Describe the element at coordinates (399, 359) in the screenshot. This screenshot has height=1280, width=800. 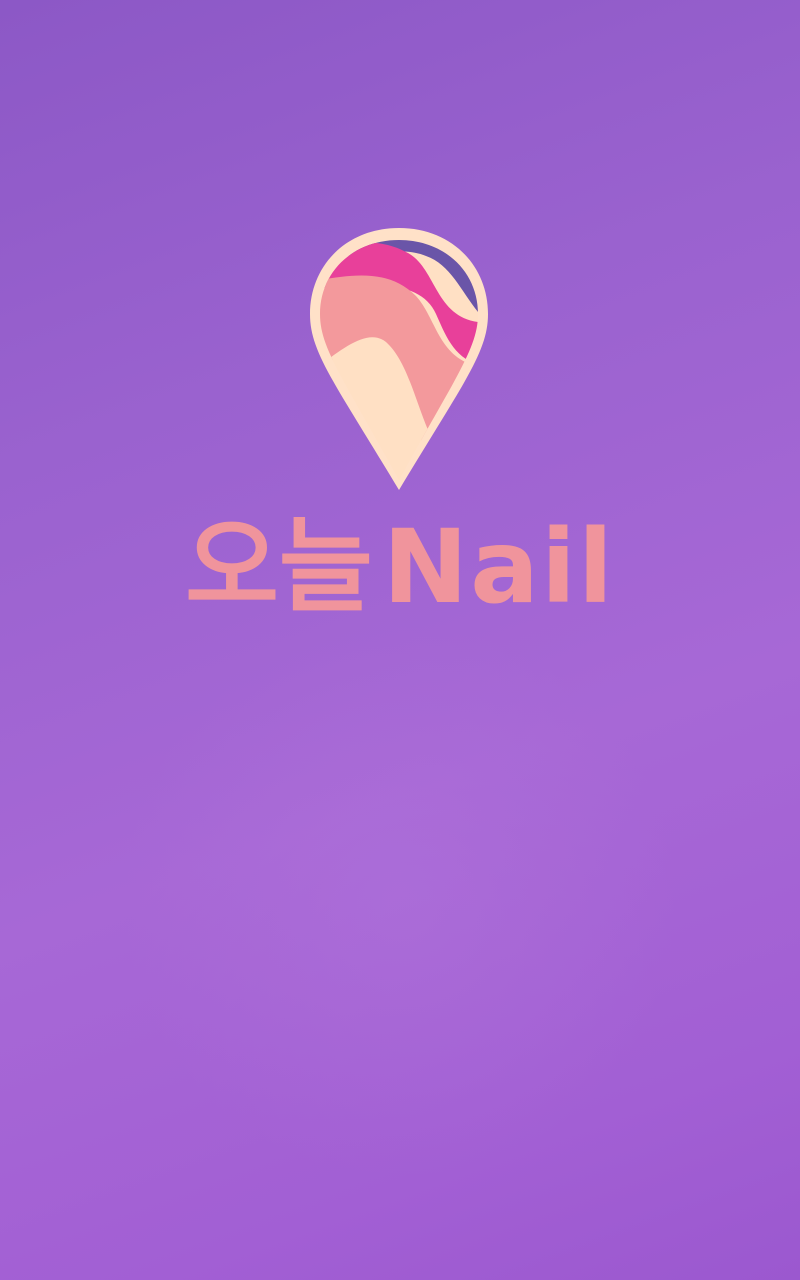
I see `logo-pin-icon` at that location.